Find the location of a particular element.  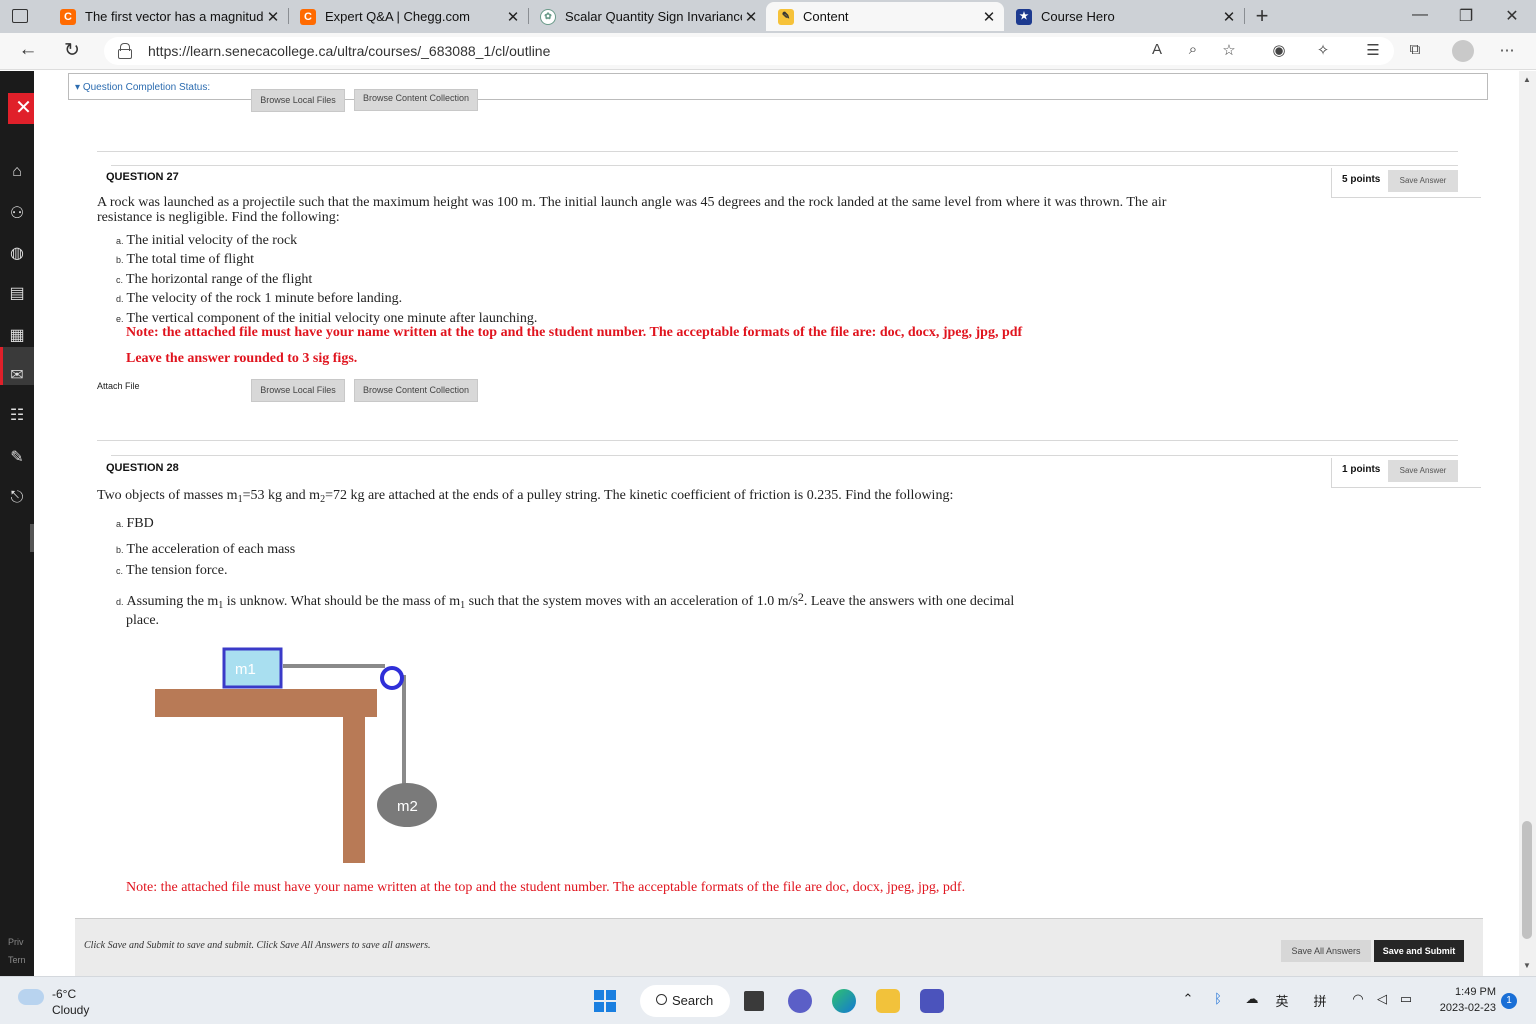

course-left-rail: ⌂ ⚇ ◍ ▤ ▦ ✉ ☷ ✎ ⎋ Priv Tern is located at coordinates (17, 523).